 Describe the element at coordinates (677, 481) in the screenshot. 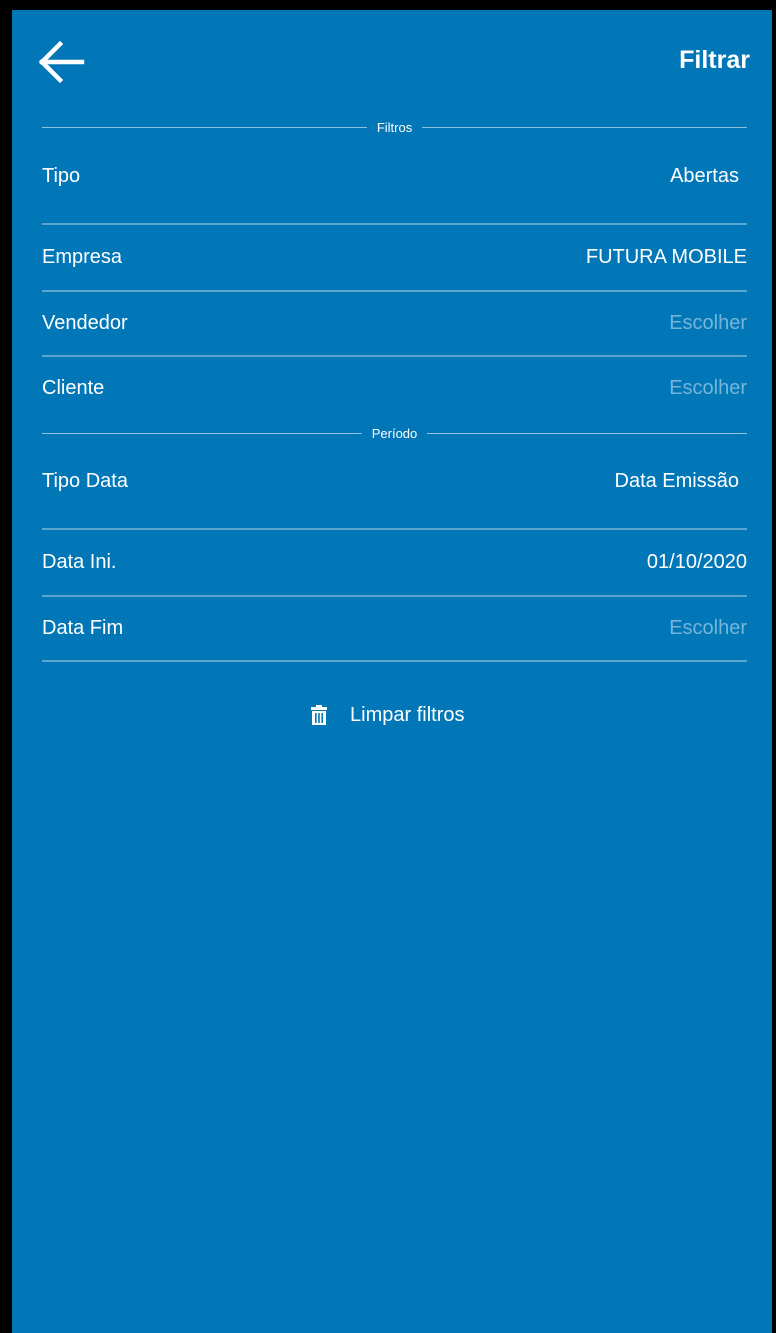

I see `field-tipo-data-value: Data Emissão` at that location.